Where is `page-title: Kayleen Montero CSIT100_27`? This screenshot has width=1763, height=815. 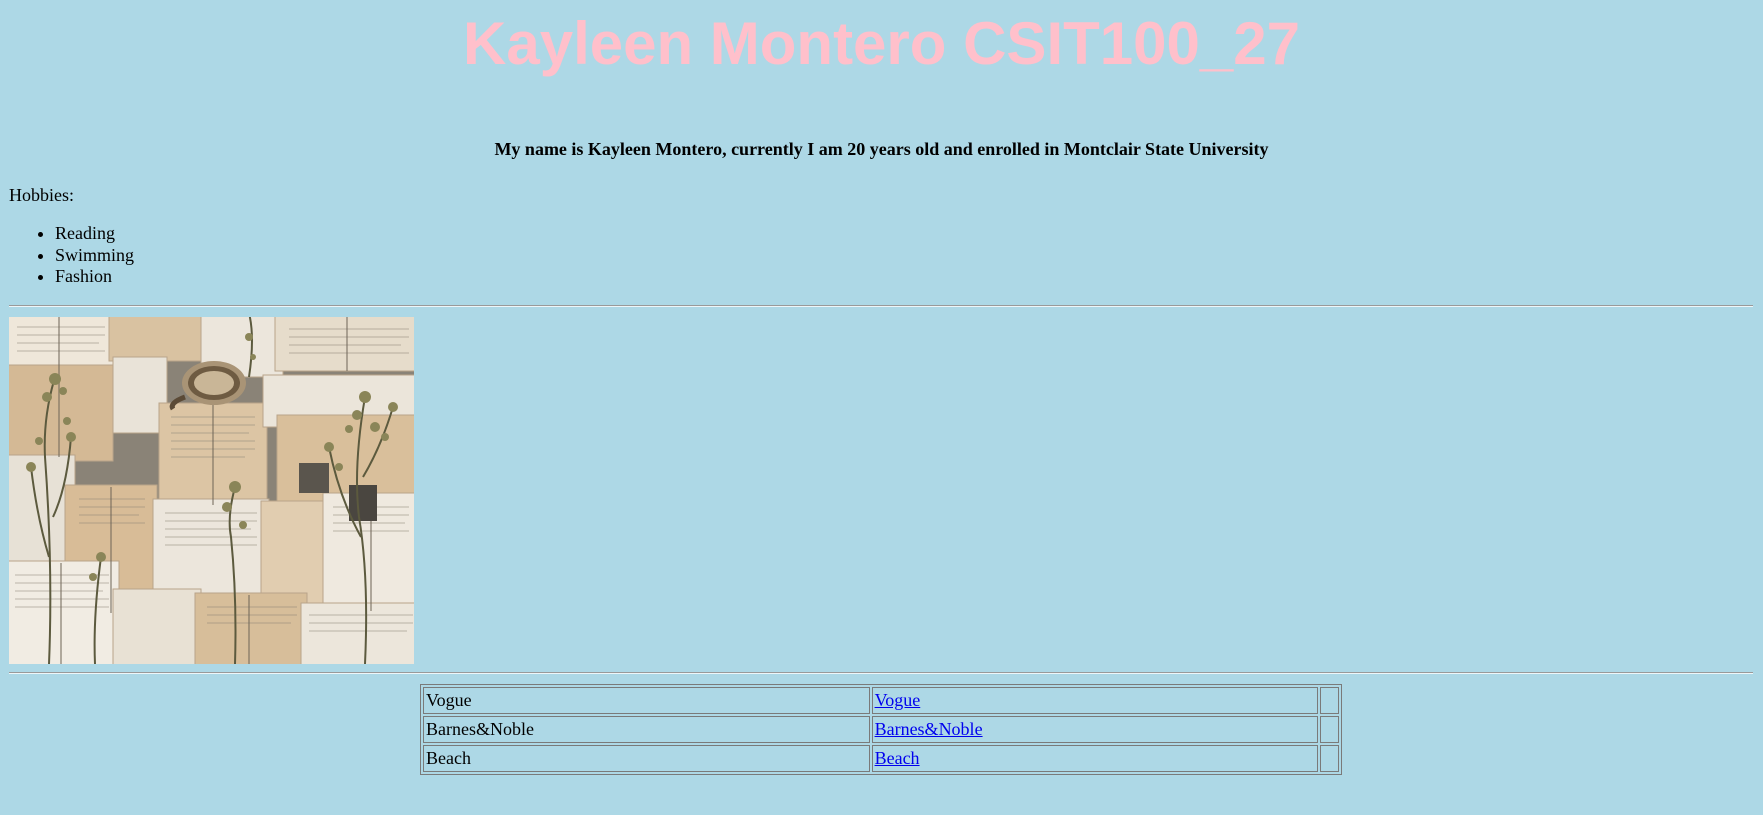
page-title: Kayleen Montero CSIT100_27 is located at coordinates (881, 43).